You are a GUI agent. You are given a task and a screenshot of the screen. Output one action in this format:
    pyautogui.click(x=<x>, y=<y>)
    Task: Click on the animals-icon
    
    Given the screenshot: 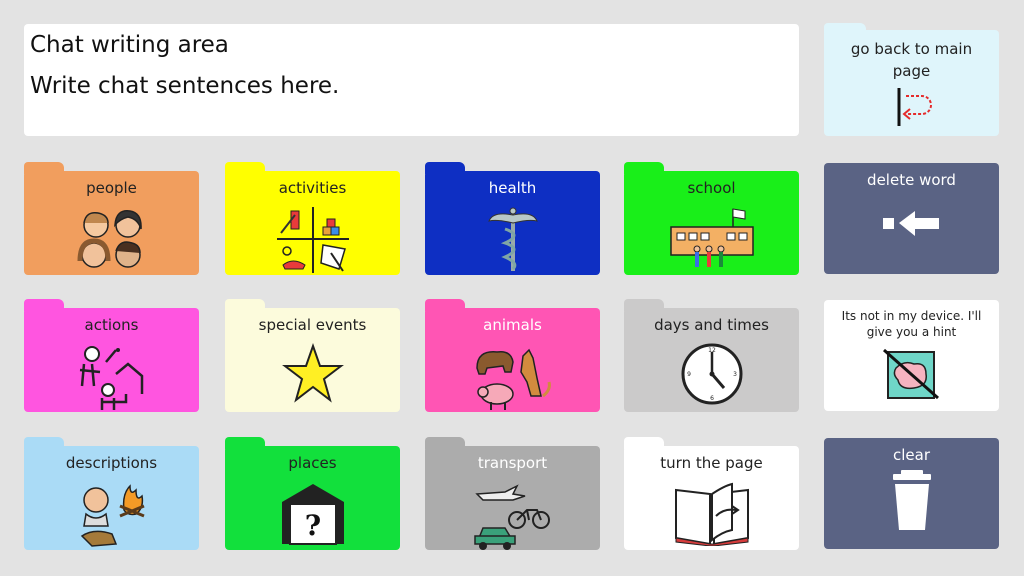 What is the action you would take?
    pyautogui.click(x=512, y=379)
    